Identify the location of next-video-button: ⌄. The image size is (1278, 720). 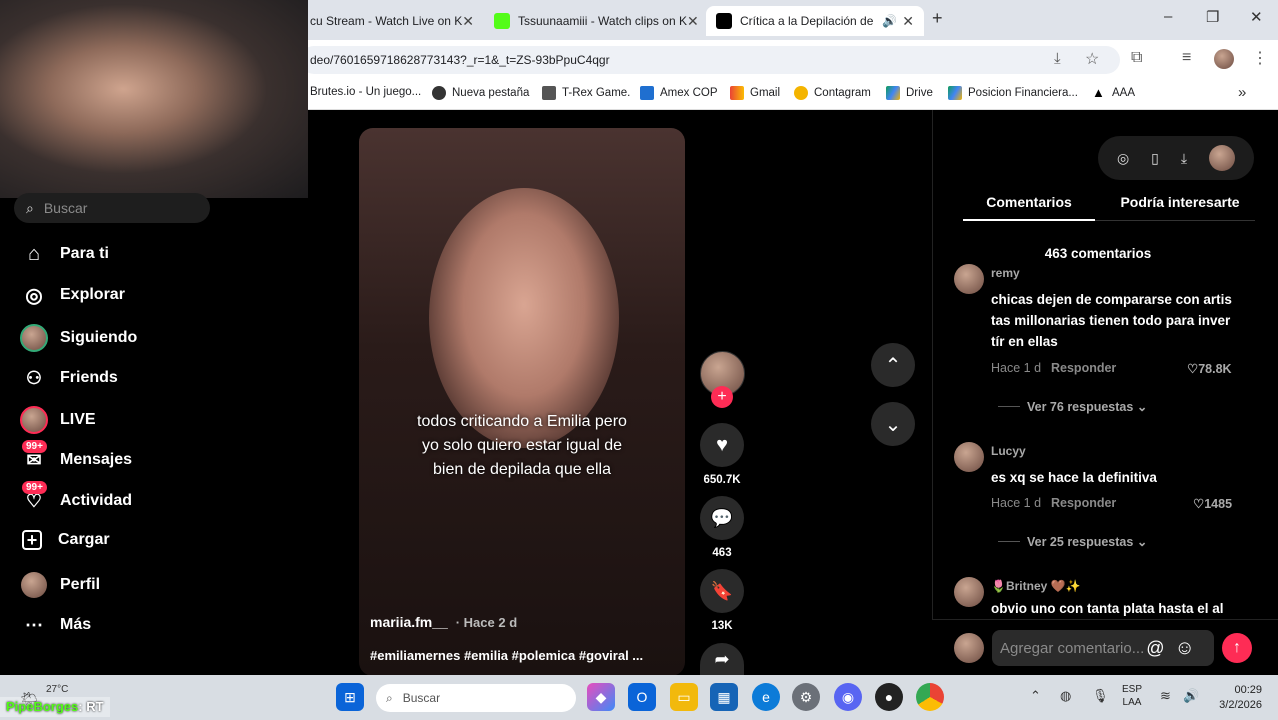
(893, 424).